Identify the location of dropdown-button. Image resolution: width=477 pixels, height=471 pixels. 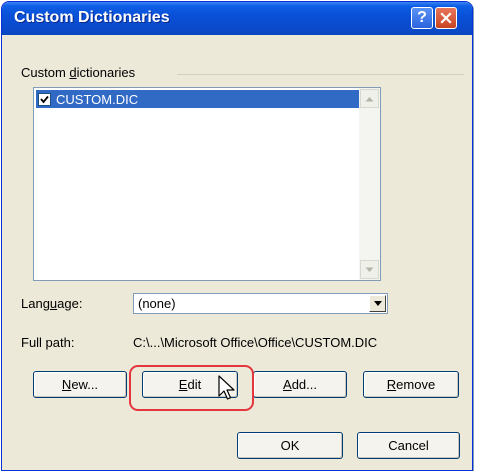
(377, 303).